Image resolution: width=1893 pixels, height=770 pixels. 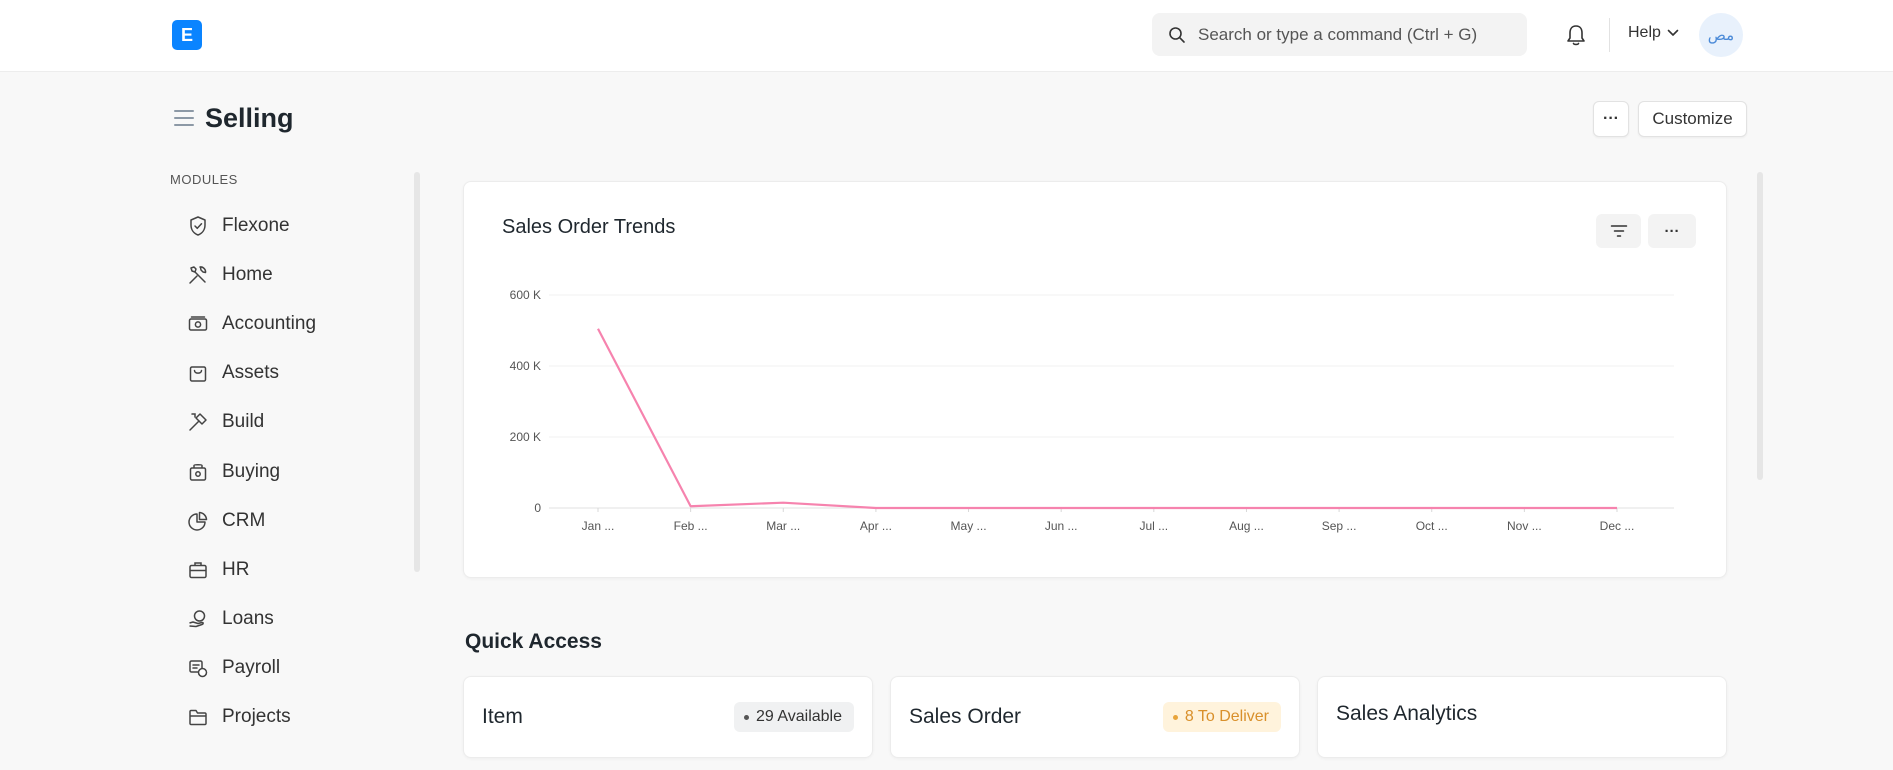 I want to click on folder-icon, so click(x=198, y=717).